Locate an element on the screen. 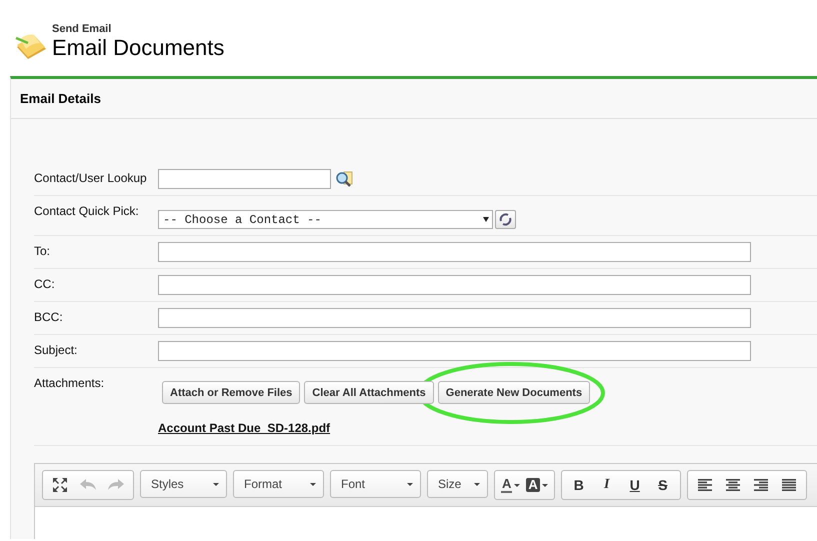 The width and height of the screenshot is (817, 541). align-right-icon is located at coordinates (761, 485).